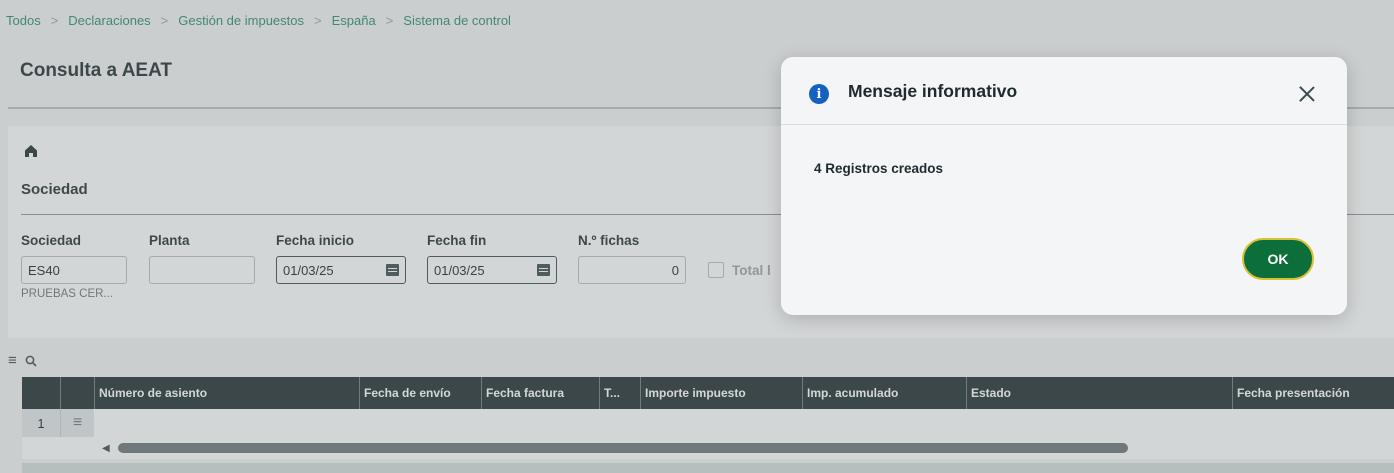 This screenshot has height=473, width=1394. What do you see at coordinates (1307, 94) in the screenshot?
I see `close-icon` at bounding box center [1307, 94].